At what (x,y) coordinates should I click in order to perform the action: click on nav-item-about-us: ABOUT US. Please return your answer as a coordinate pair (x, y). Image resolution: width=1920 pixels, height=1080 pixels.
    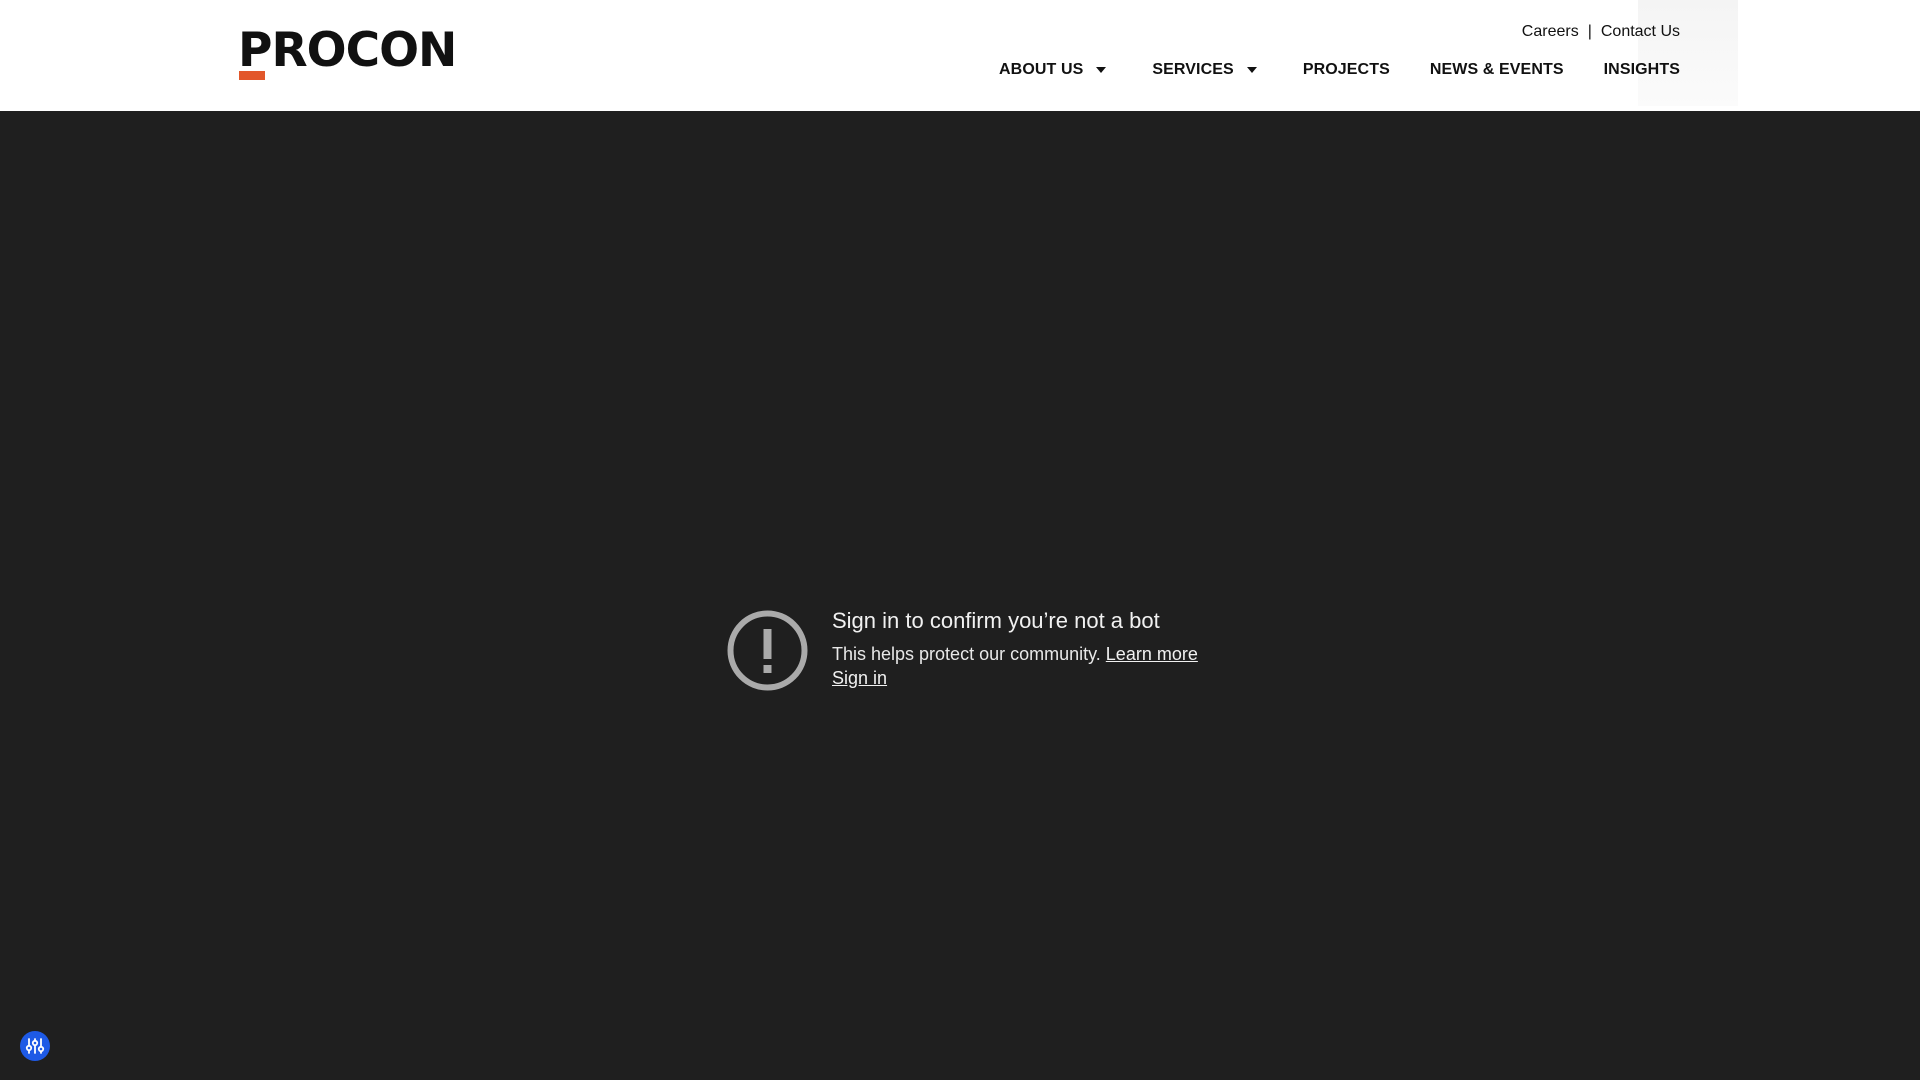
    Looking at the image, I should click on (1055, 70).